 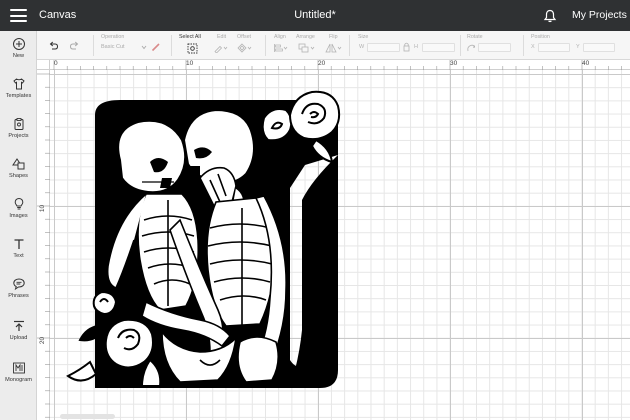 I want to click on arrange-label: Arrange, so click(x=305, y=37).